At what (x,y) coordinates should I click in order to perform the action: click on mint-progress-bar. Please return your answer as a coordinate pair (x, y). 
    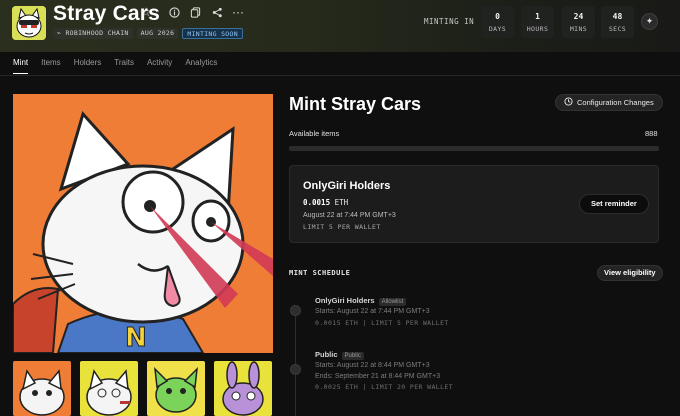
    Looking at the image, I should click on (474, 148).